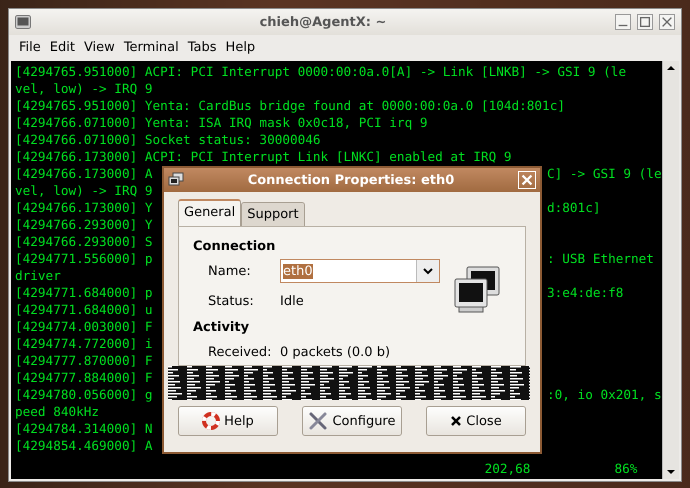  I want to click on terminal-icon, so click(23, 22).